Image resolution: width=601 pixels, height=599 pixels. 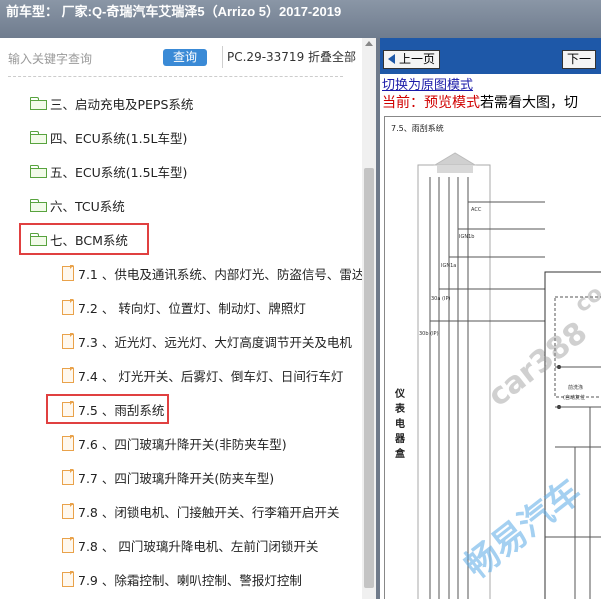 I want to click on tree-file-item: 7.7 、四门玻璃升降开关(防夹车型), so click(x=168, y=477).